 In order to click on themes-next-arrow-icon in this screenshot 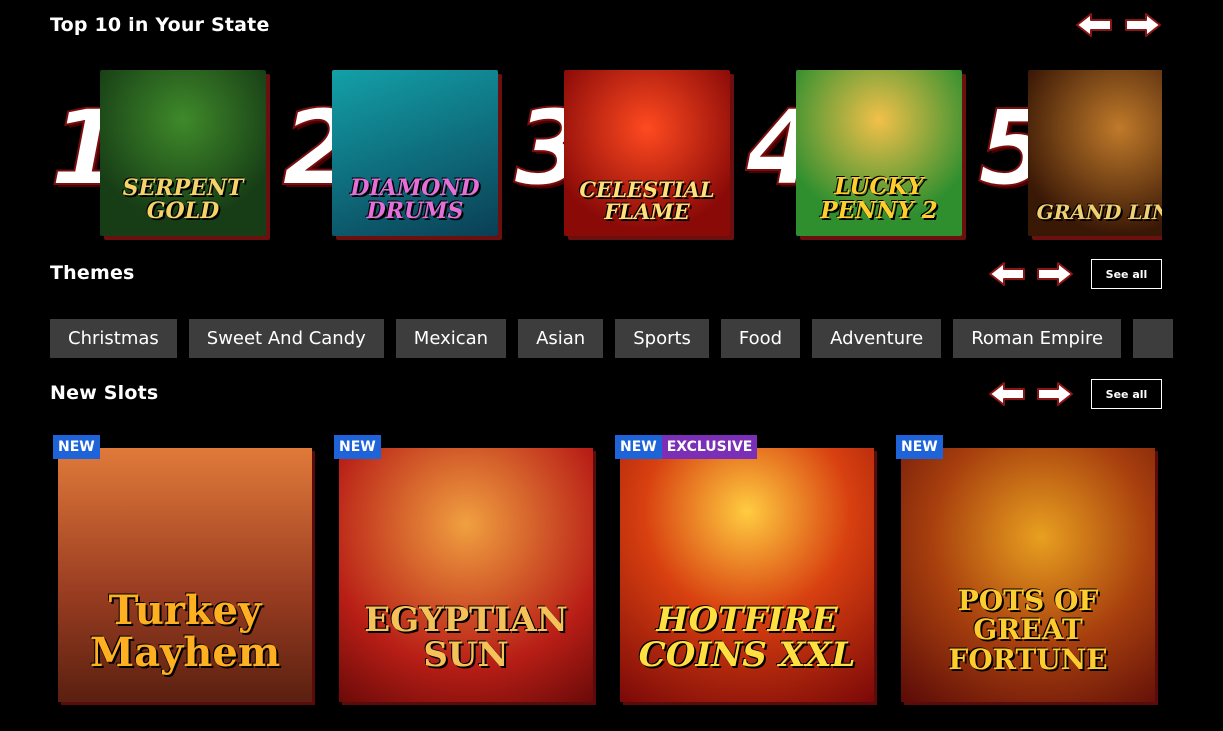, I will do `click(1055, 274)`.